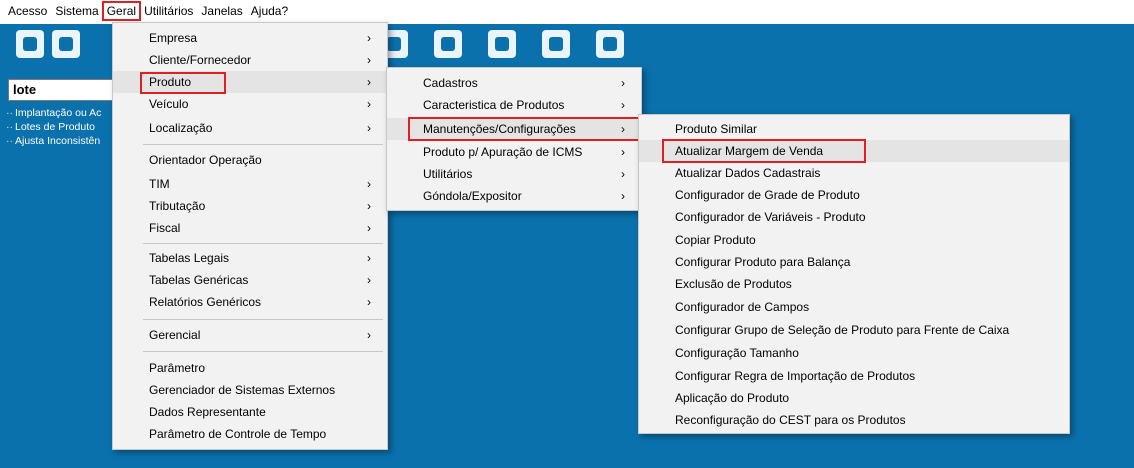  Describe the element at coordinates (189, 258) in the screenshot. I see `menu-item-label: Tabelas Legais` at that location.